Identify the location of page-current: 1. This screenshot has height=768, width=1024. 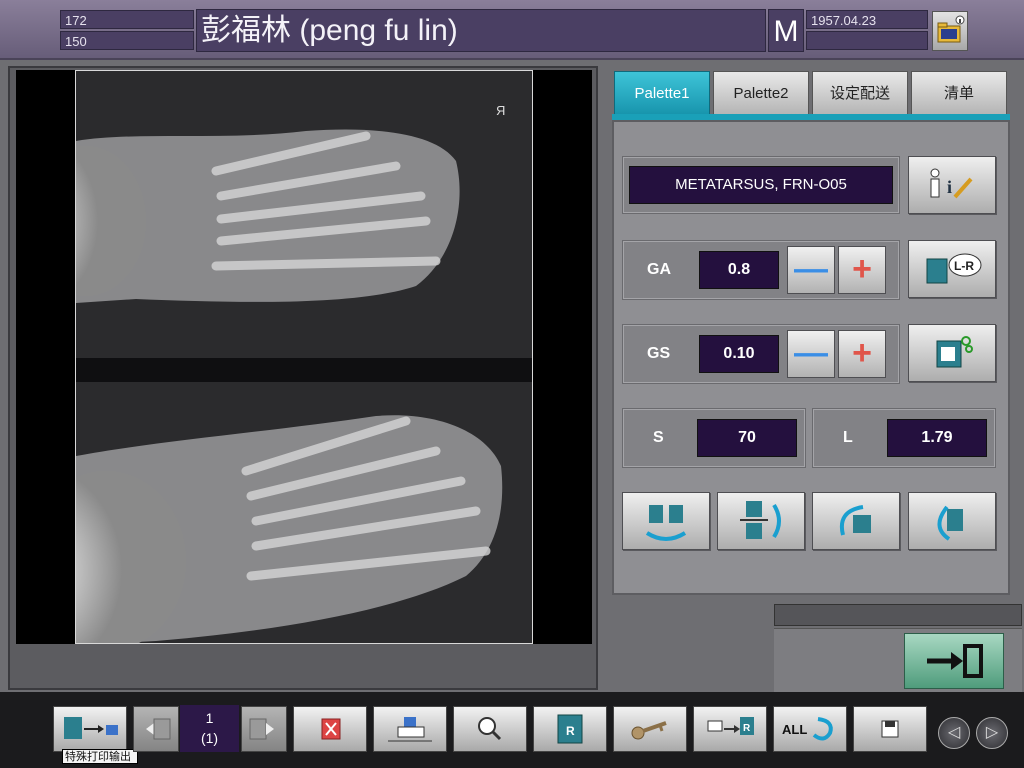
(209, 718).